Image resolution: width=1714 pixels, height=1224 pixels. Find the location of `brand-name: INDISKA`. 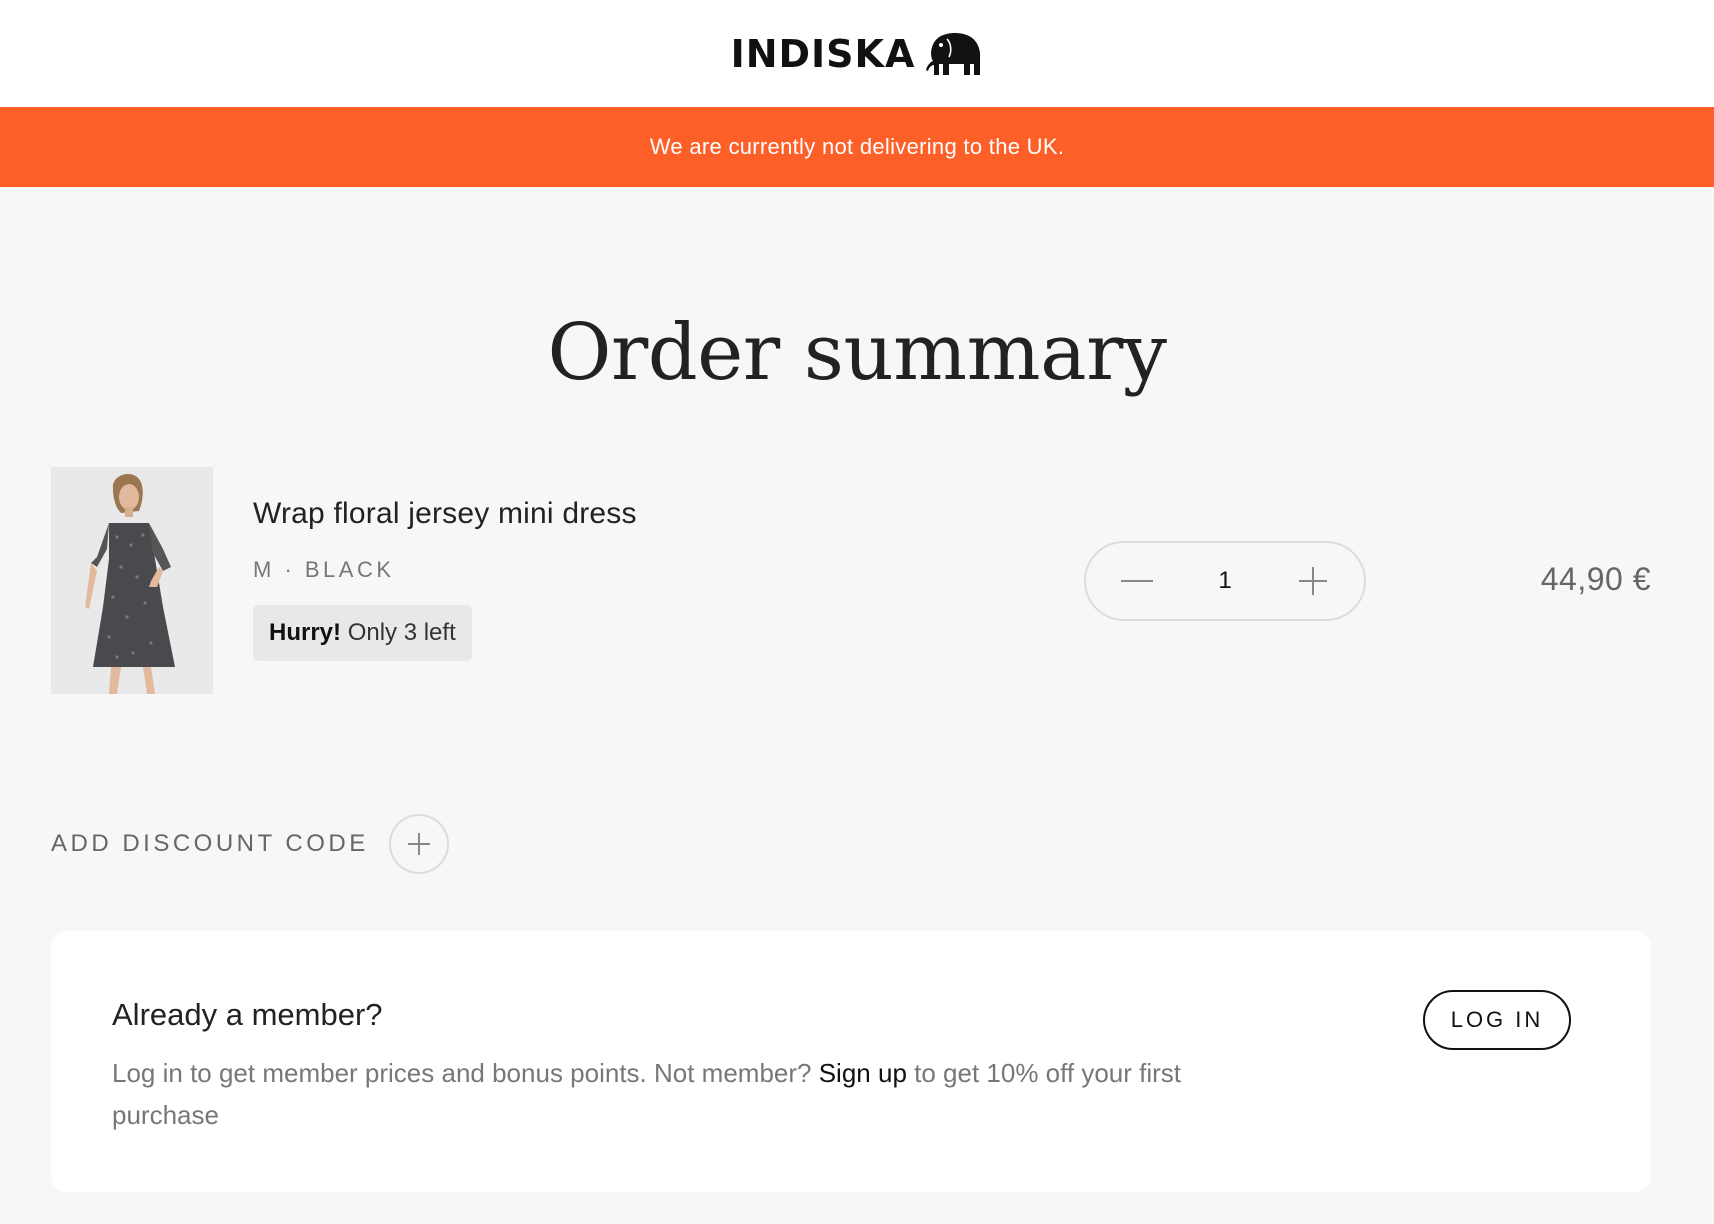

brand-name: INDISKA is located at coordinates (823, 53).